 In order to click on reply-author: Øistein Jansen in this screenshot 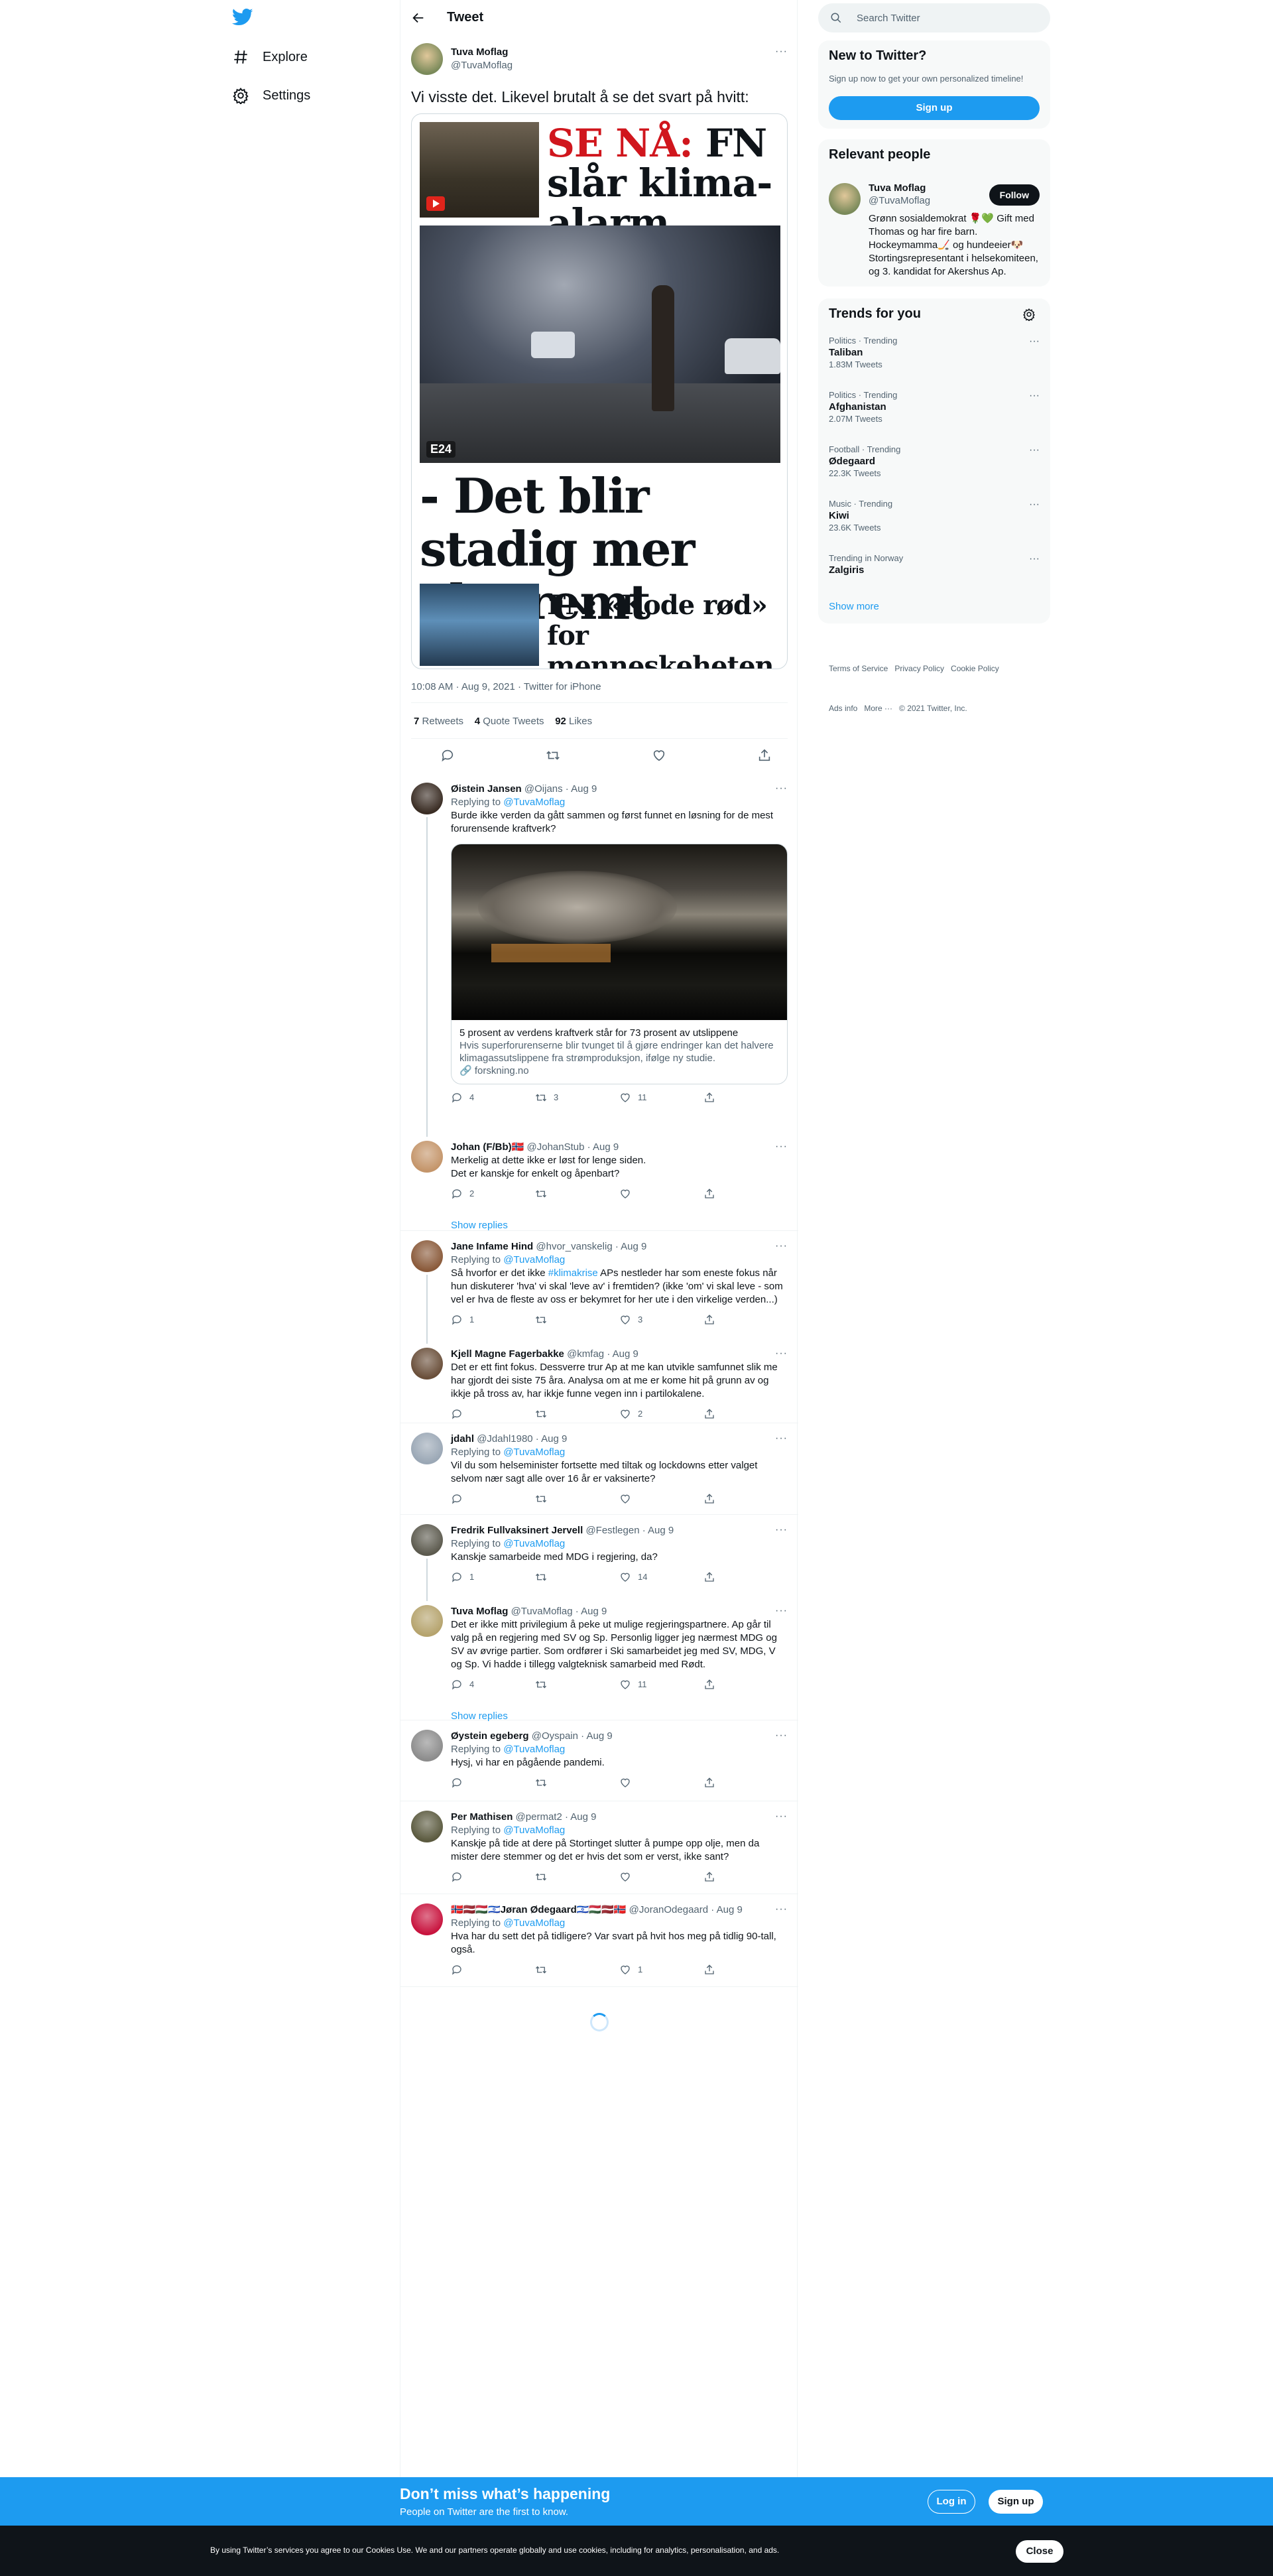, I will do `click(486, 789)`.